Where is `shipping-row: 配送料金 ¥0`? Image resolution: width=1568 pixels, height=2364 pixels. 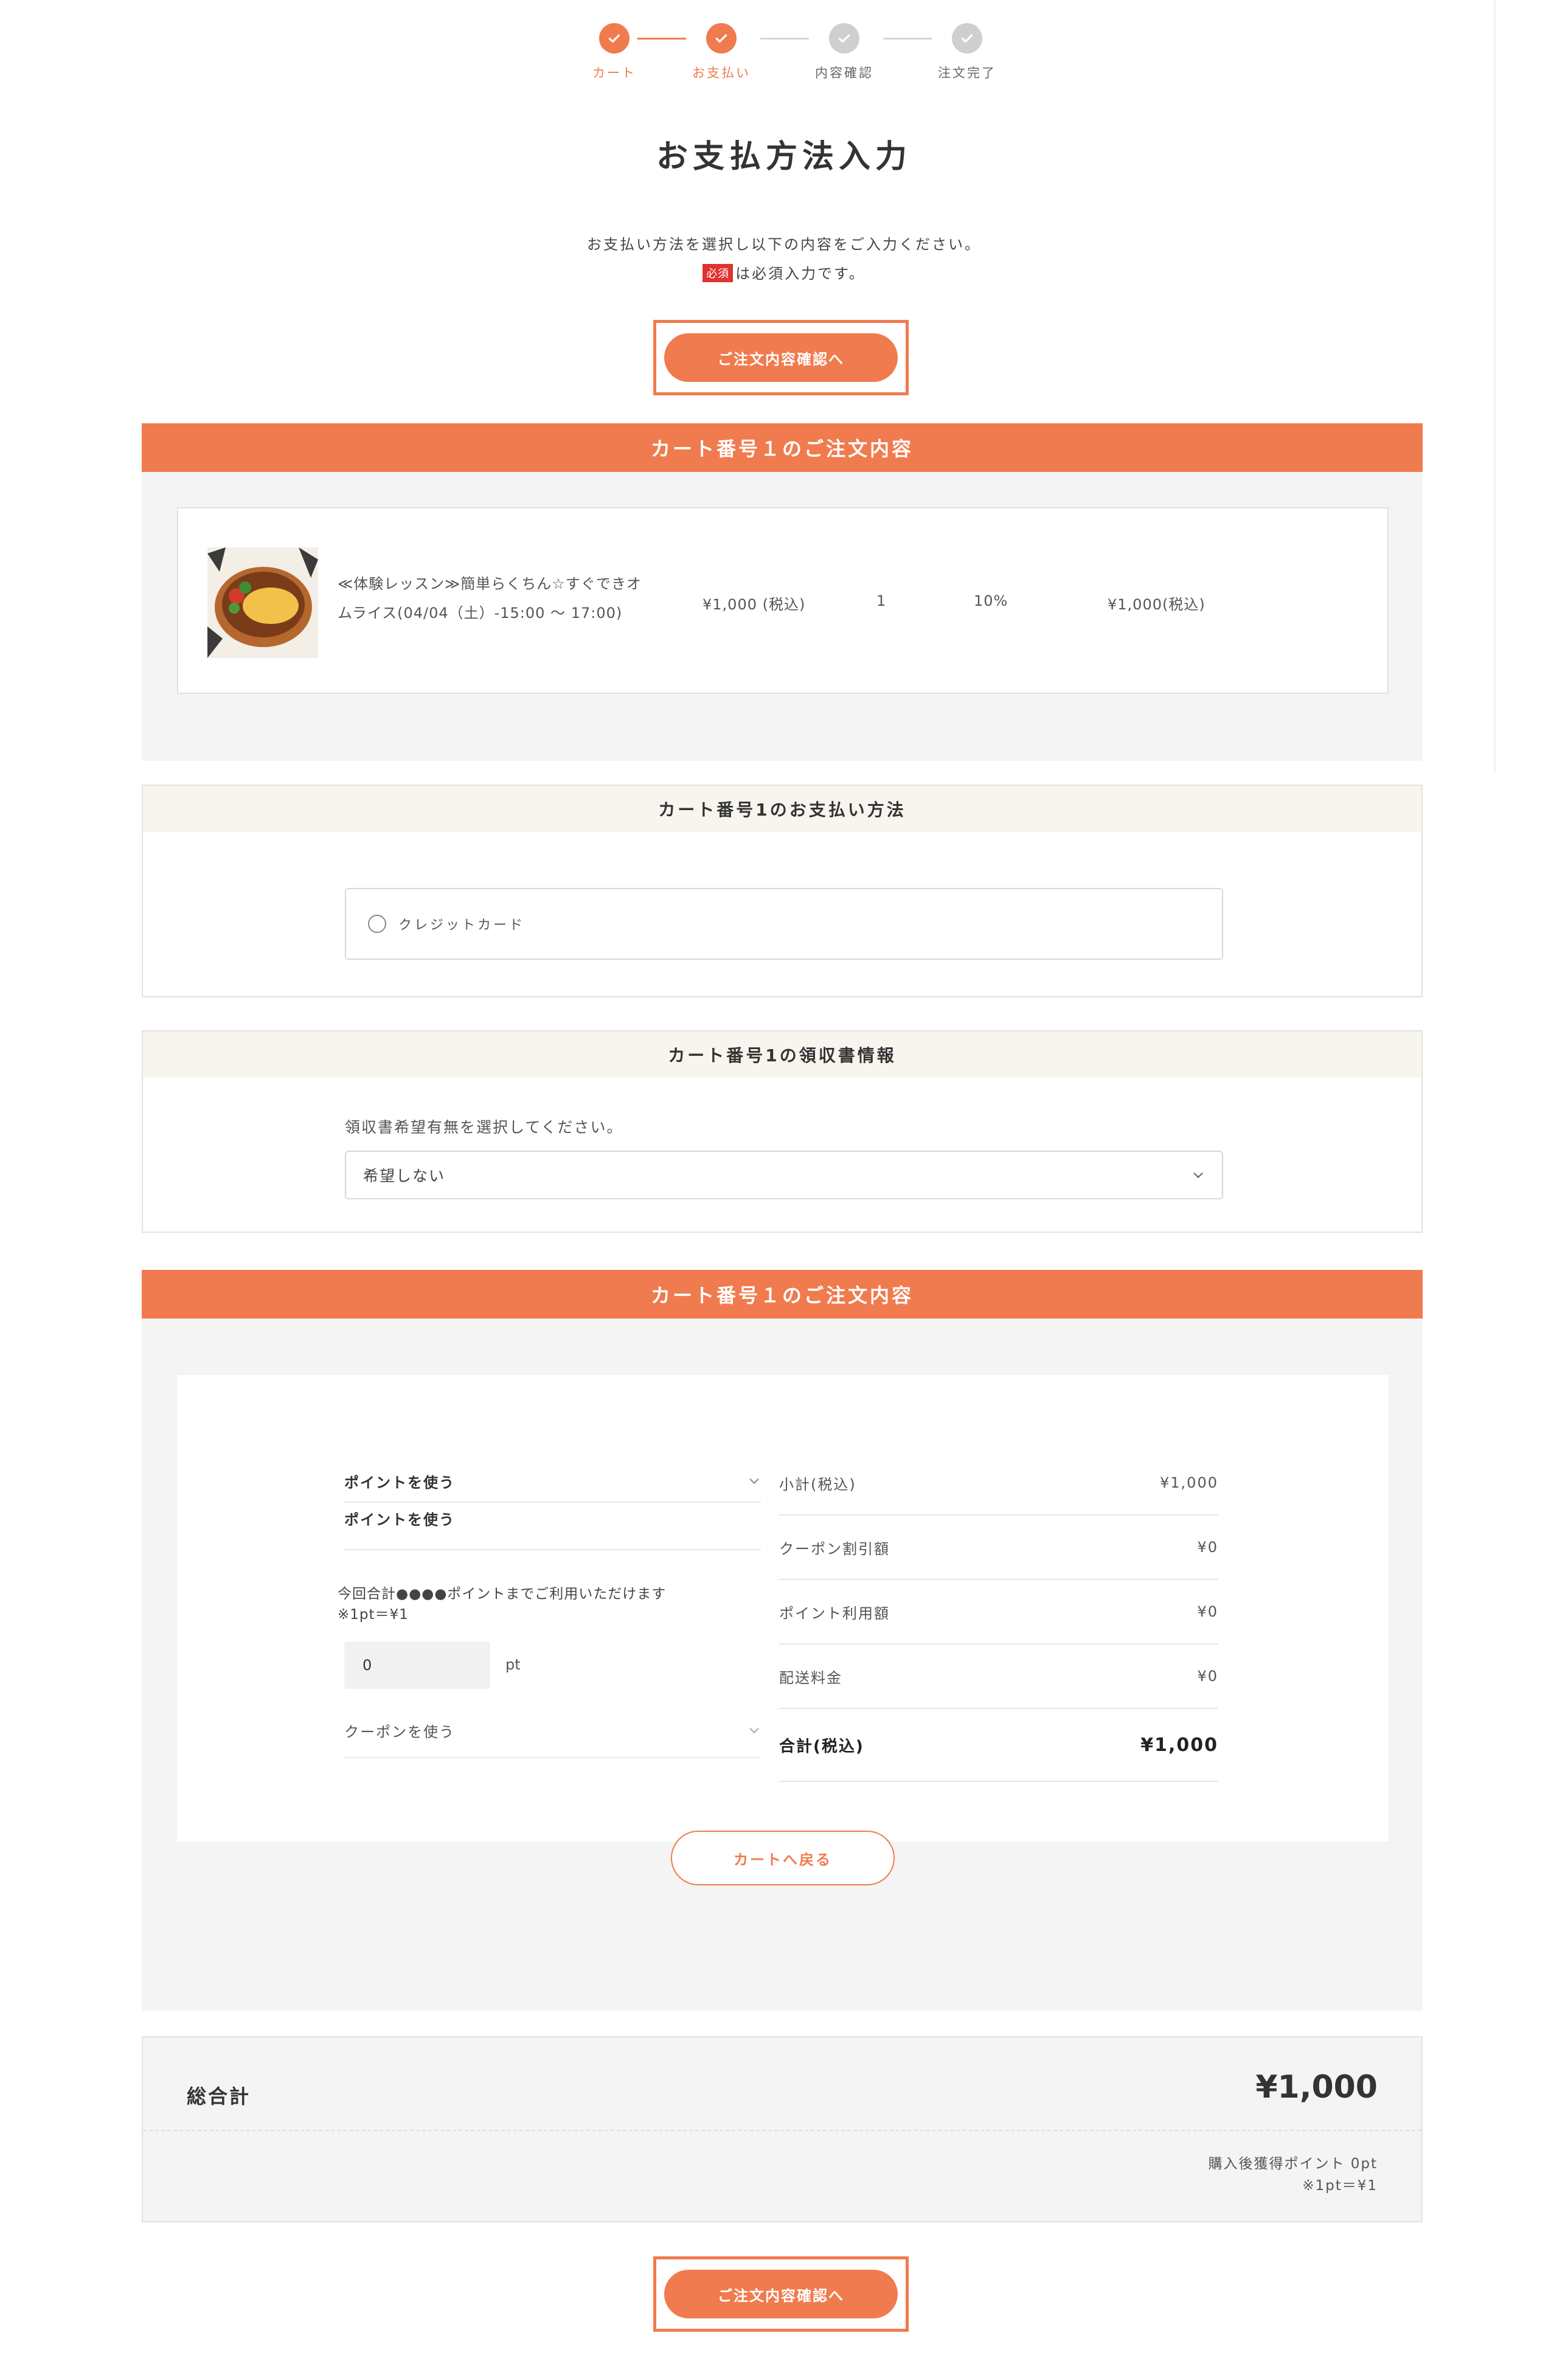 shipping-row: 配送料金 ¥0 is located at coordinates (999, 1677).